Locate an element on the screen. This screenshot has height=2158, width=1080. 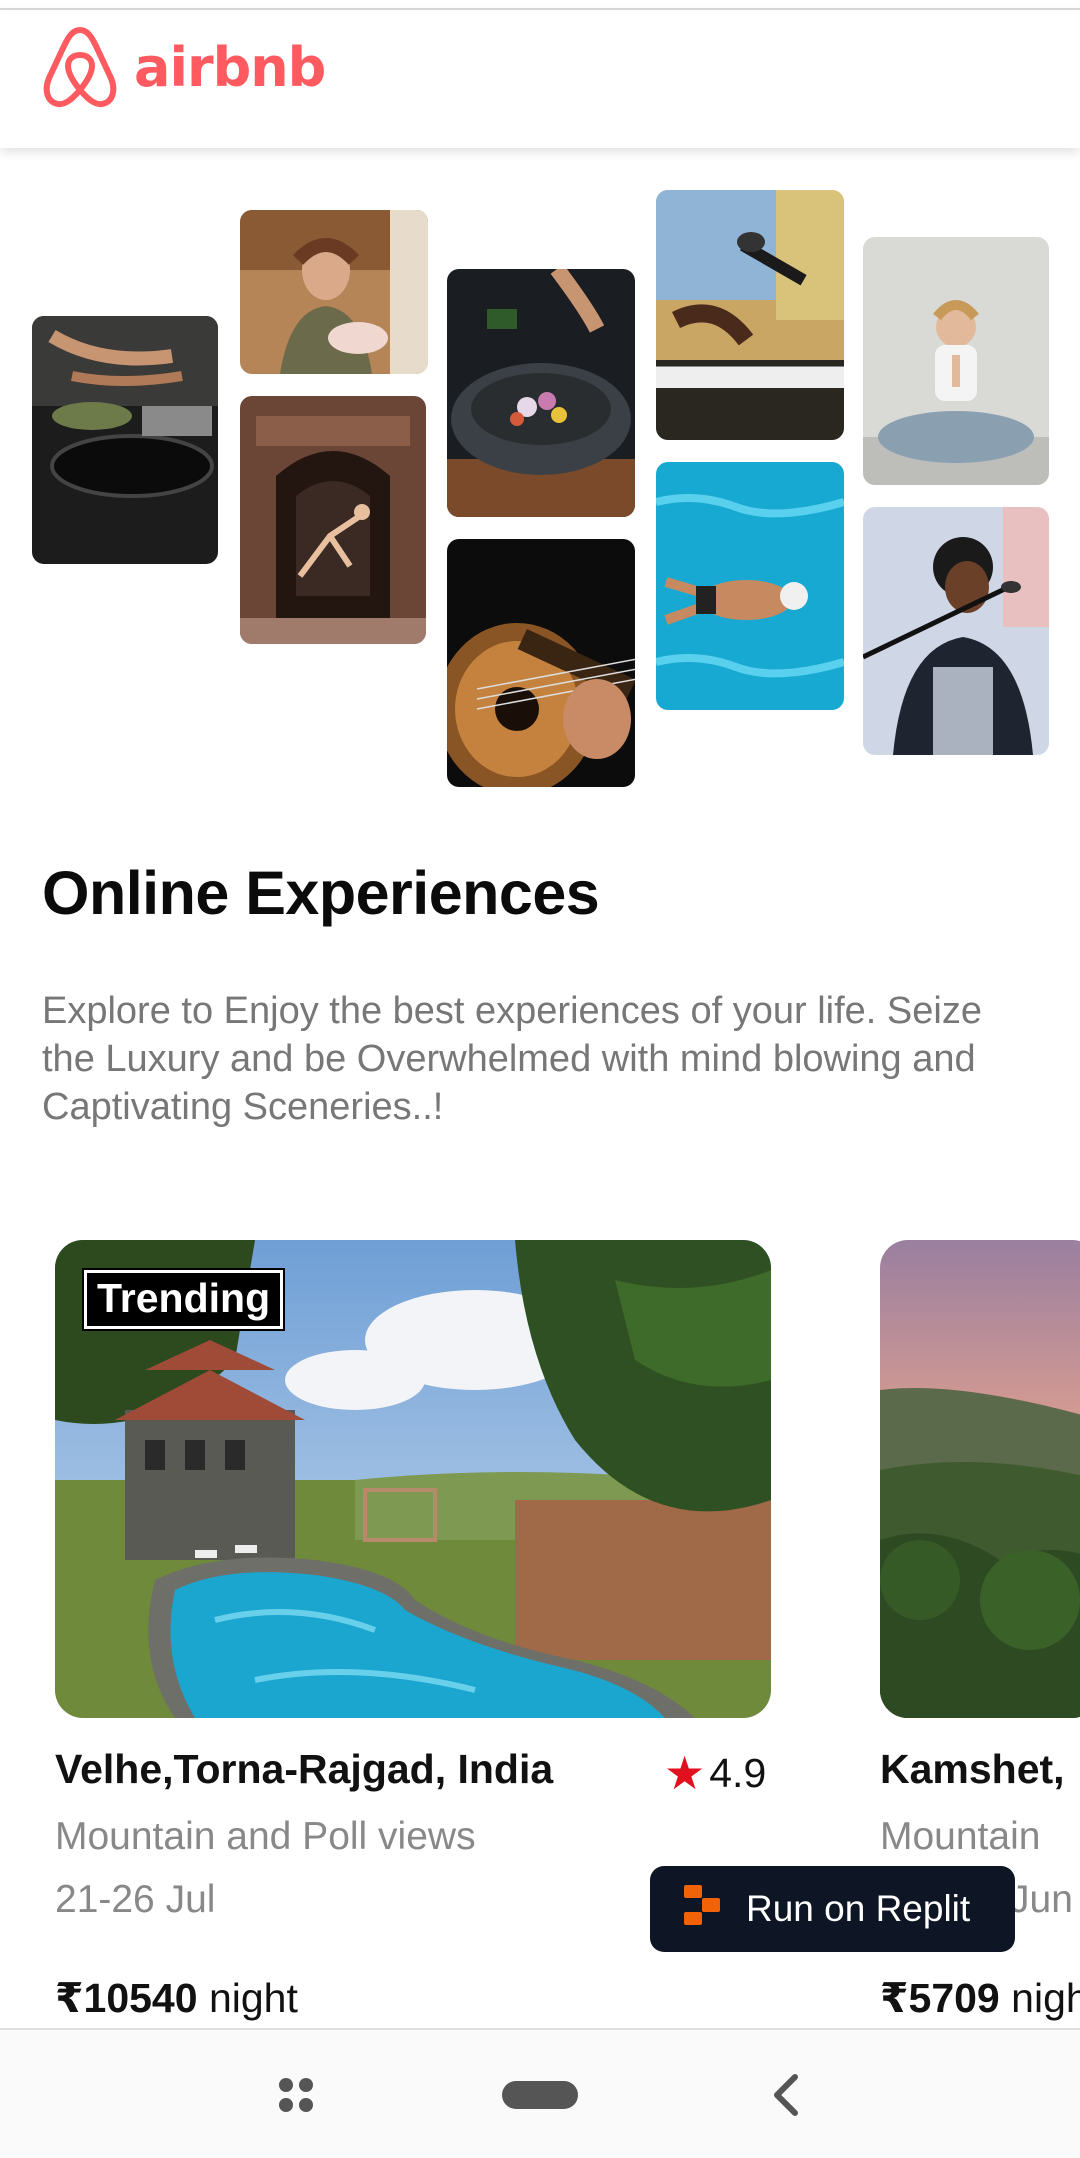
keyboard-mic-photo is located at coordinates (750, 315).